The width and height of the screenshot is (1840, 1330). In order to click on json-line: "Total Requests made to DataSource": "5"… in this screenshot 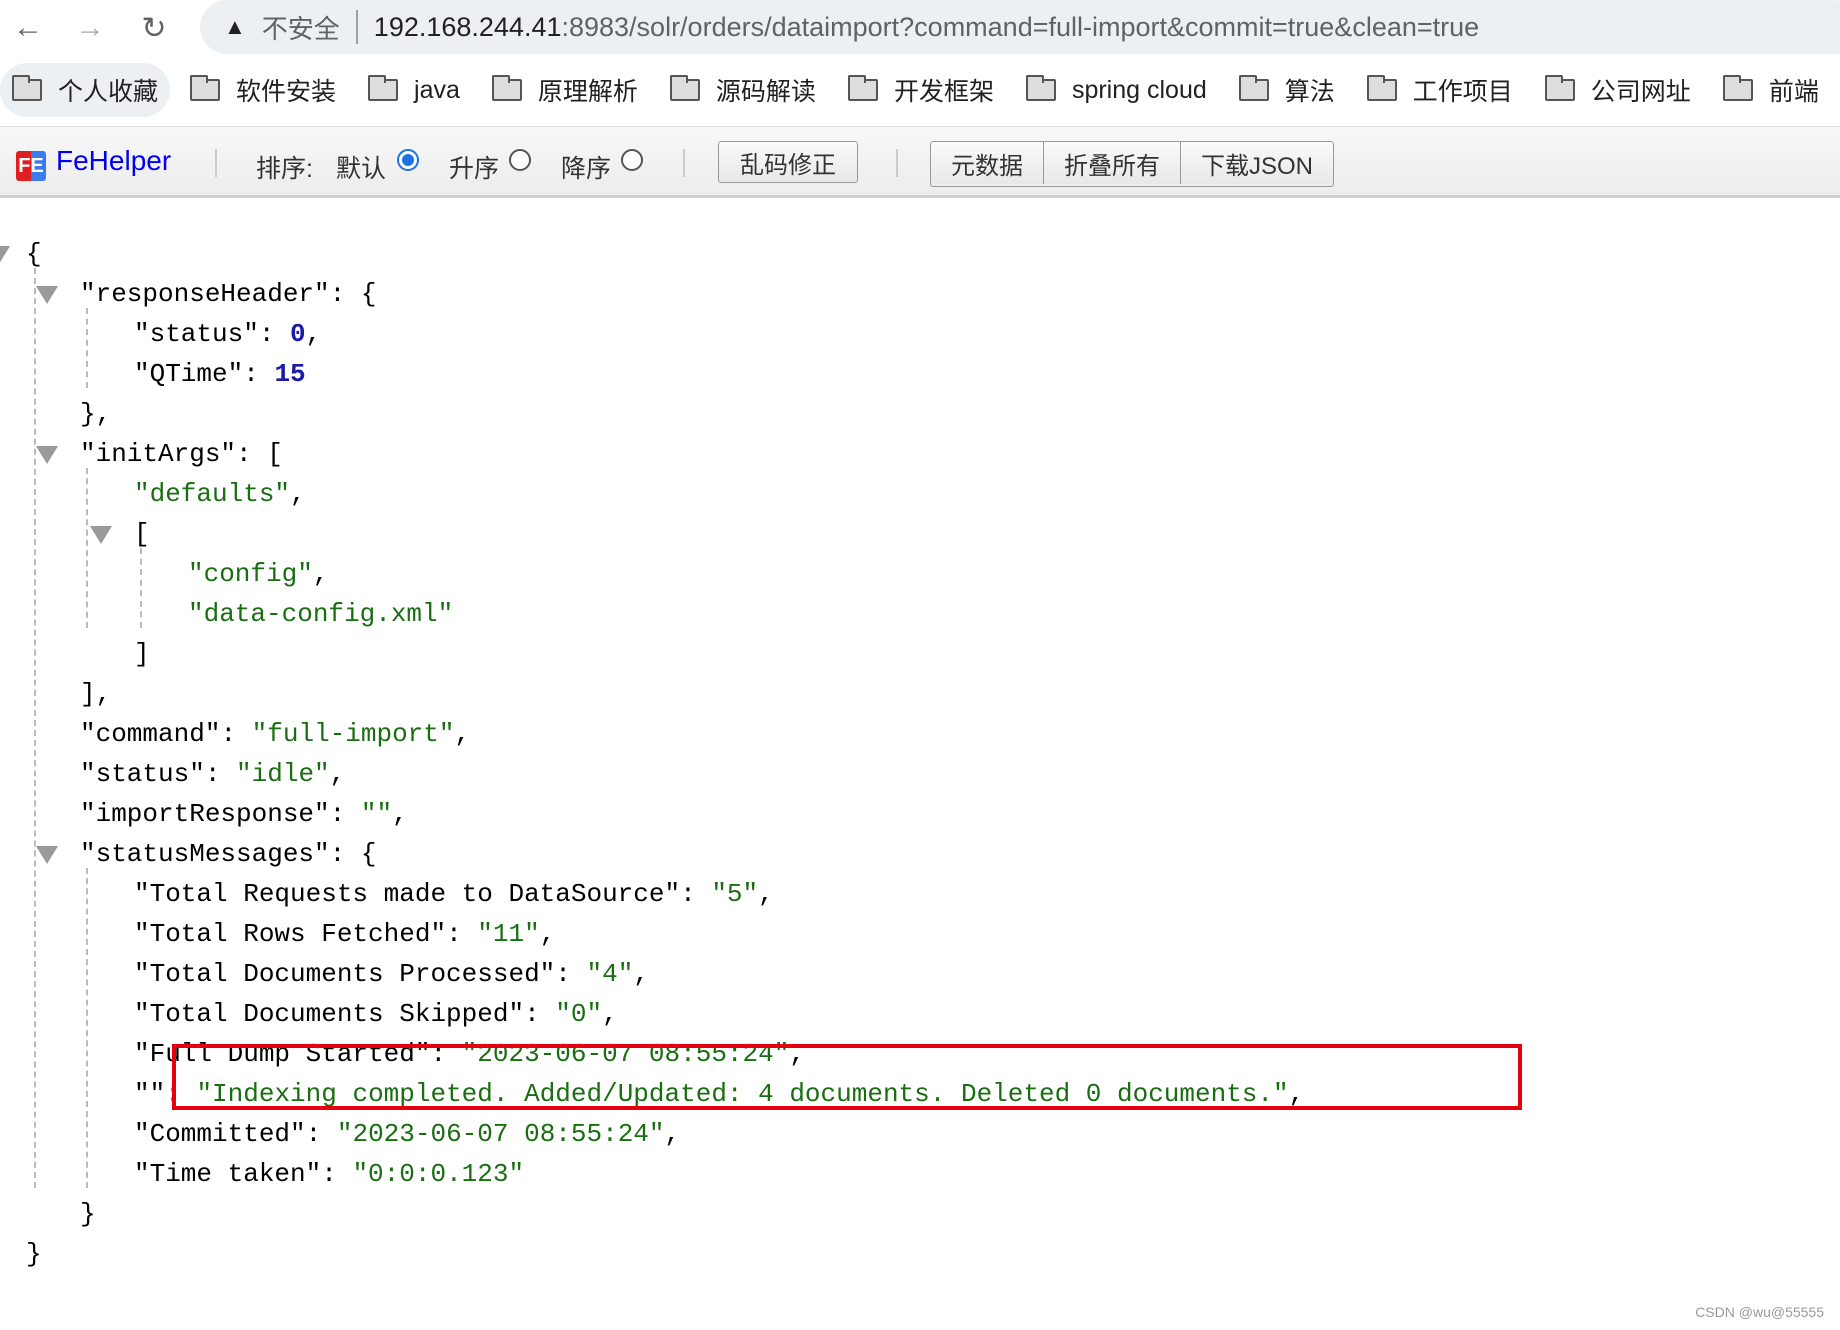, I will do `click(454, 894)`.